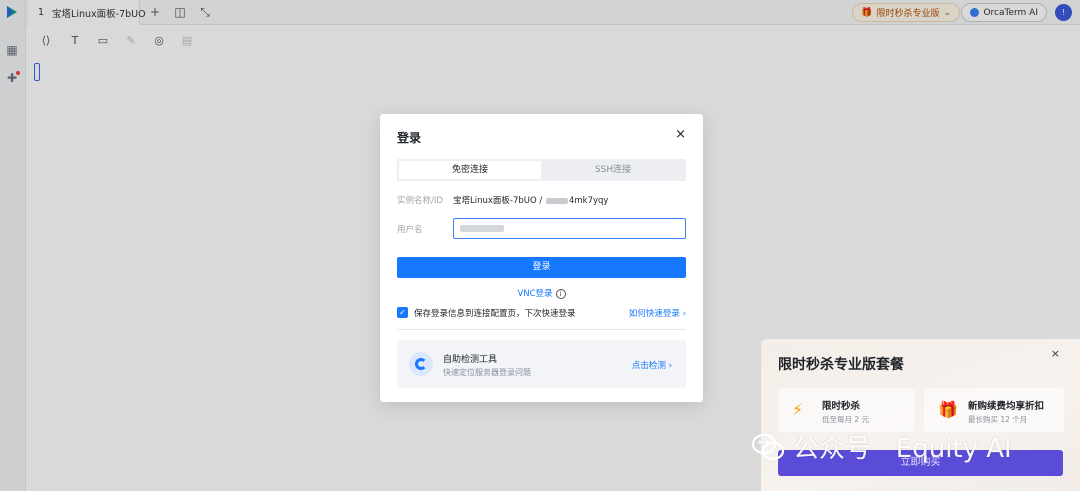  I want to click on self-check-title: 自助检测工具, so click(470, 360).